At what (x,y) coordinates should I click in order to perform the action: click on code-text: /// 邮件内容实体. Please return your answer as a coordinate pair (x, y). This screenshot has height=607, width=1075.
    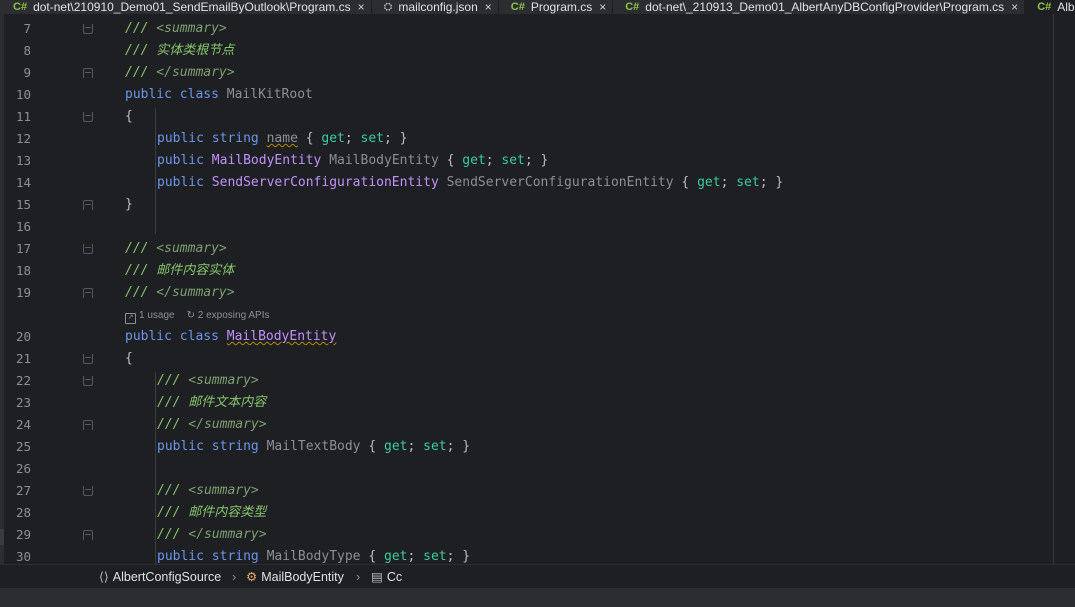
    Looking at the image, I should click on (180, 270).